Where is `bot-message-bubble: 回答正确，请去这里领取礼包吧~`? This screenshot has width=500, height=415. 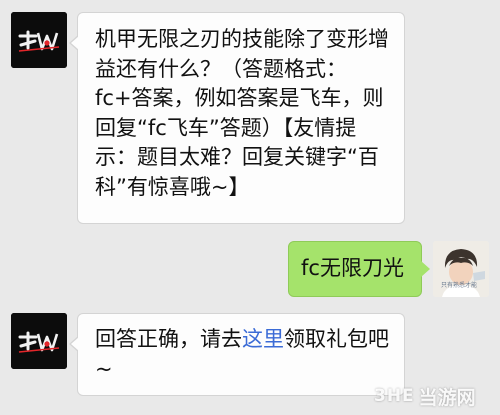
bot-message-bubble: 回答正确，请去这里领取礼包吧~ is located at coordinates (237, 354).